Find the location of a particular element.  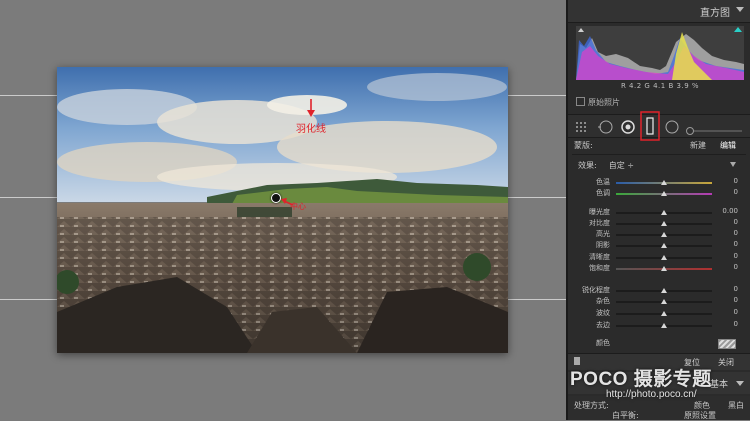

close-button: 关闭 is located at coordinates (726, 362).